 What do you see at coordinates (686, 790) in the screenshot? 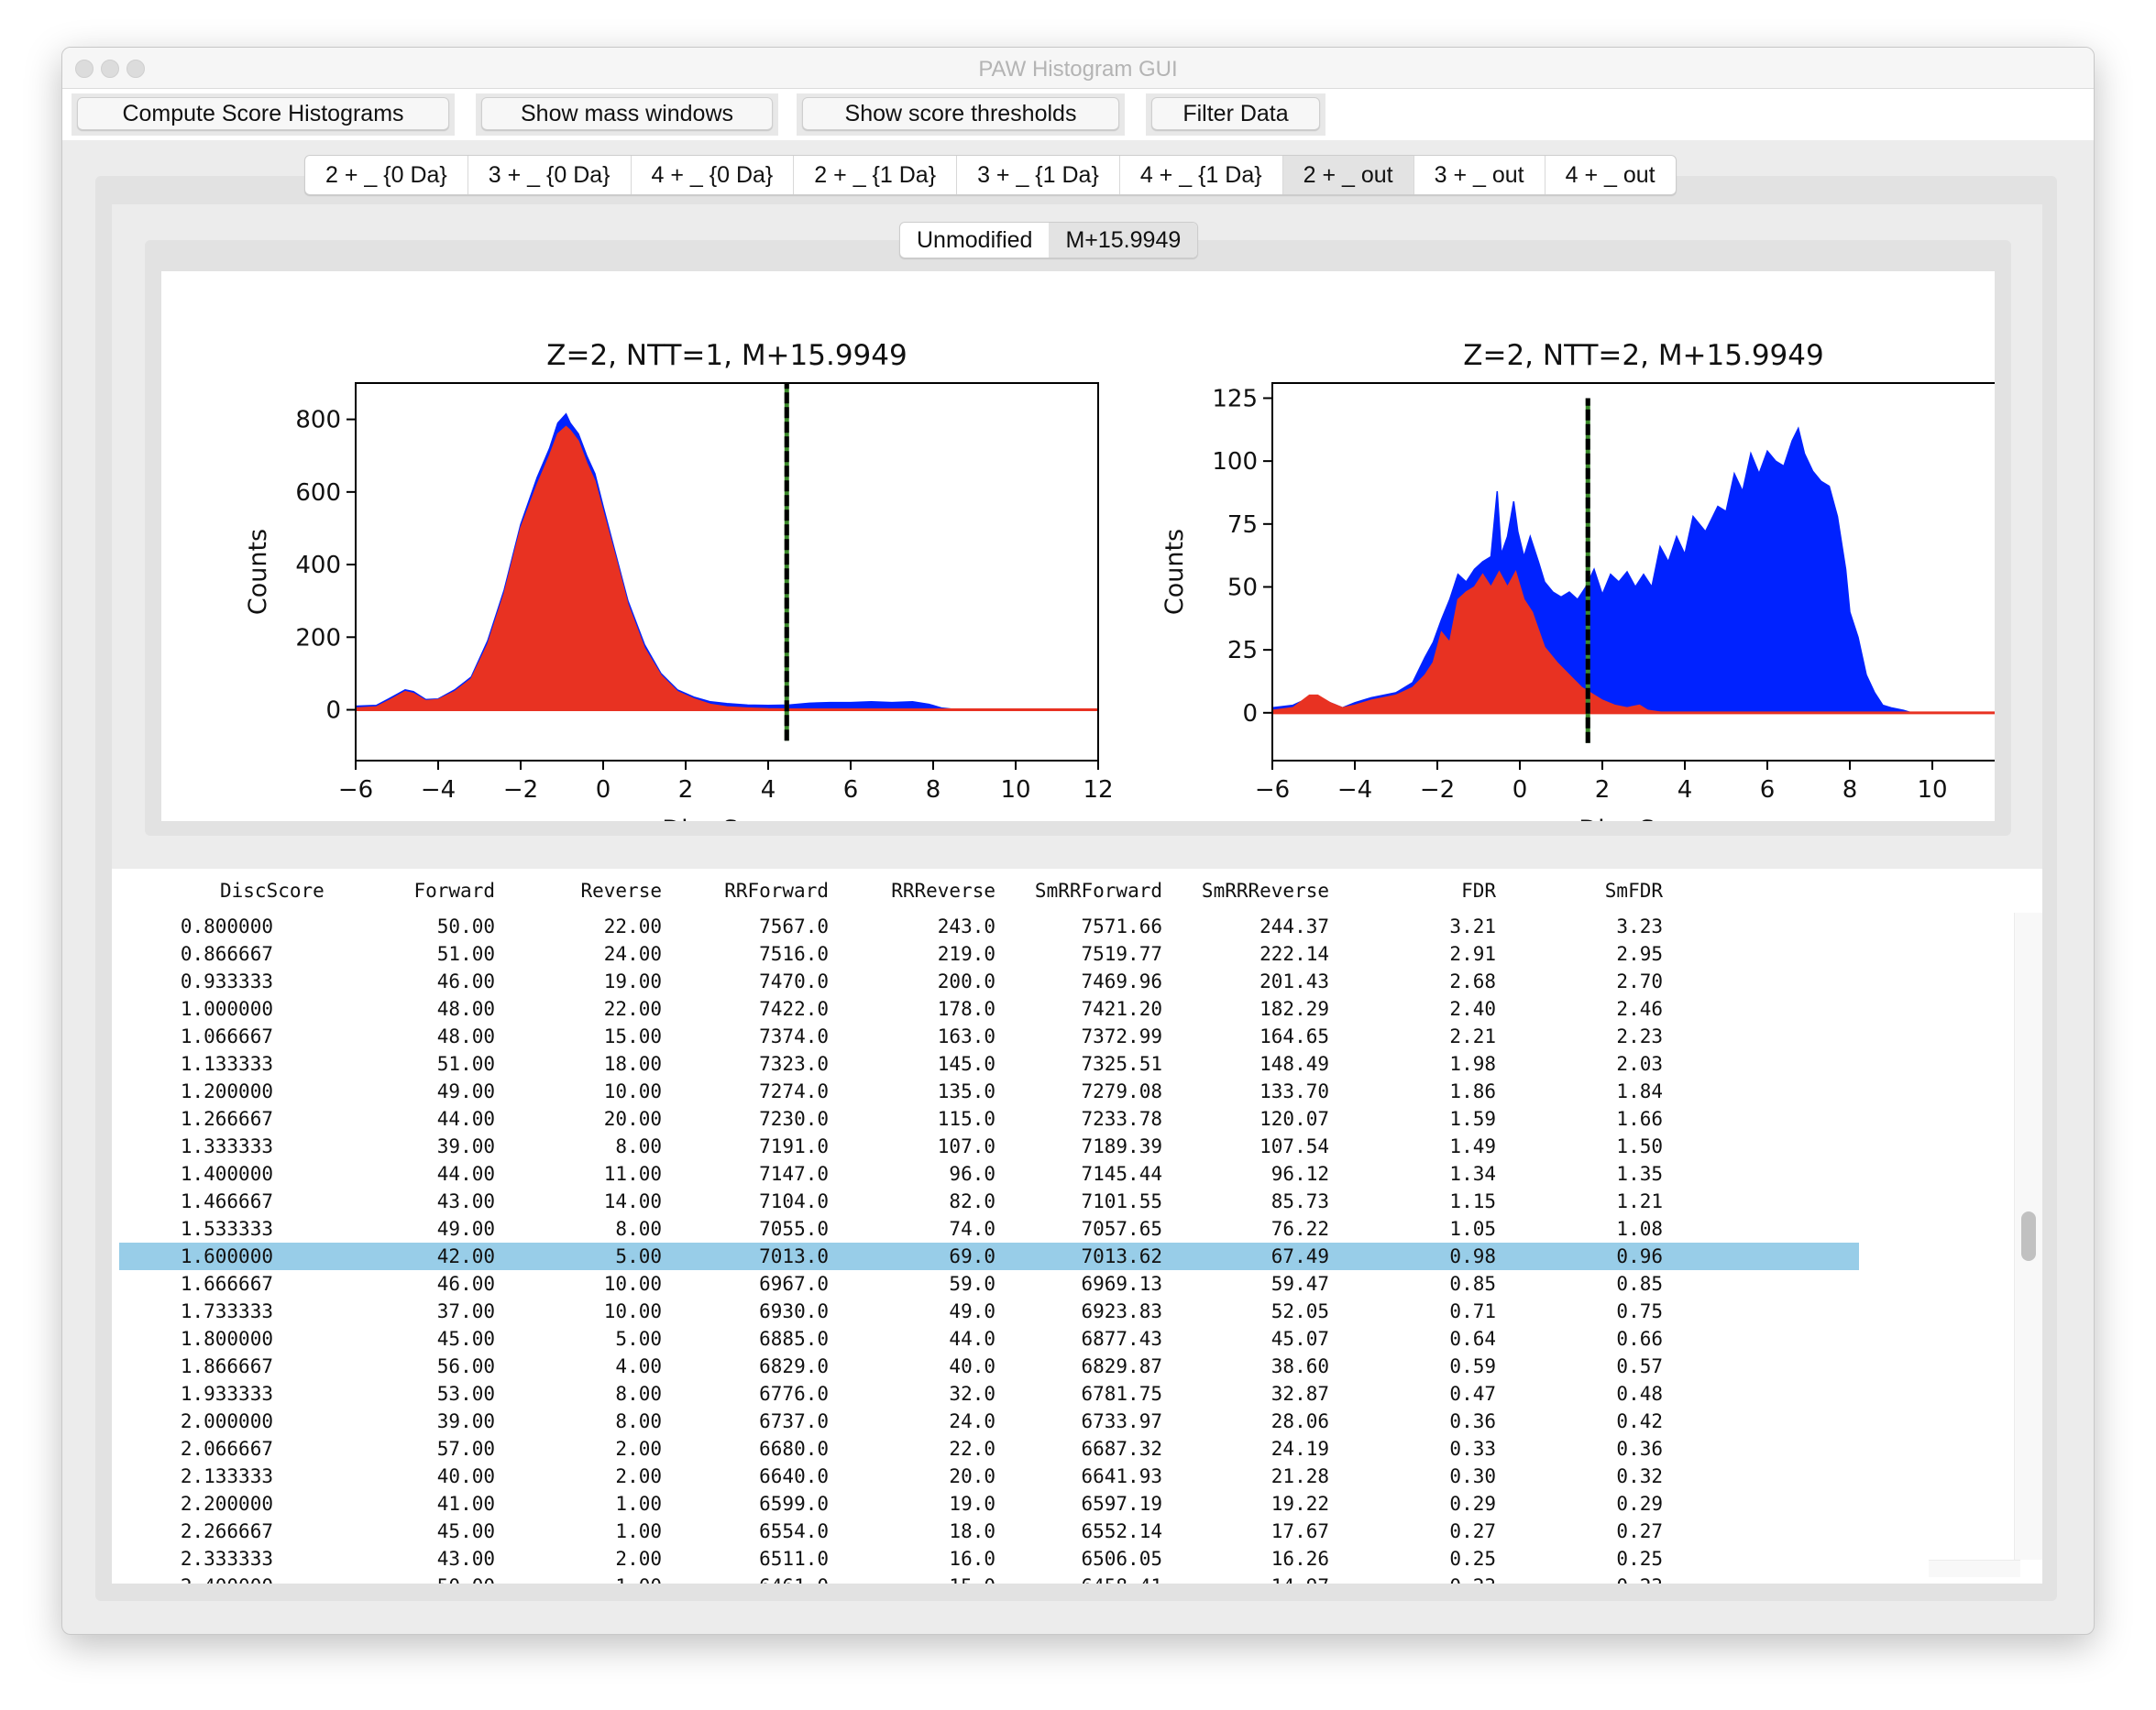
I see `x-tick-label: 2` at bounding box center [686, 790].